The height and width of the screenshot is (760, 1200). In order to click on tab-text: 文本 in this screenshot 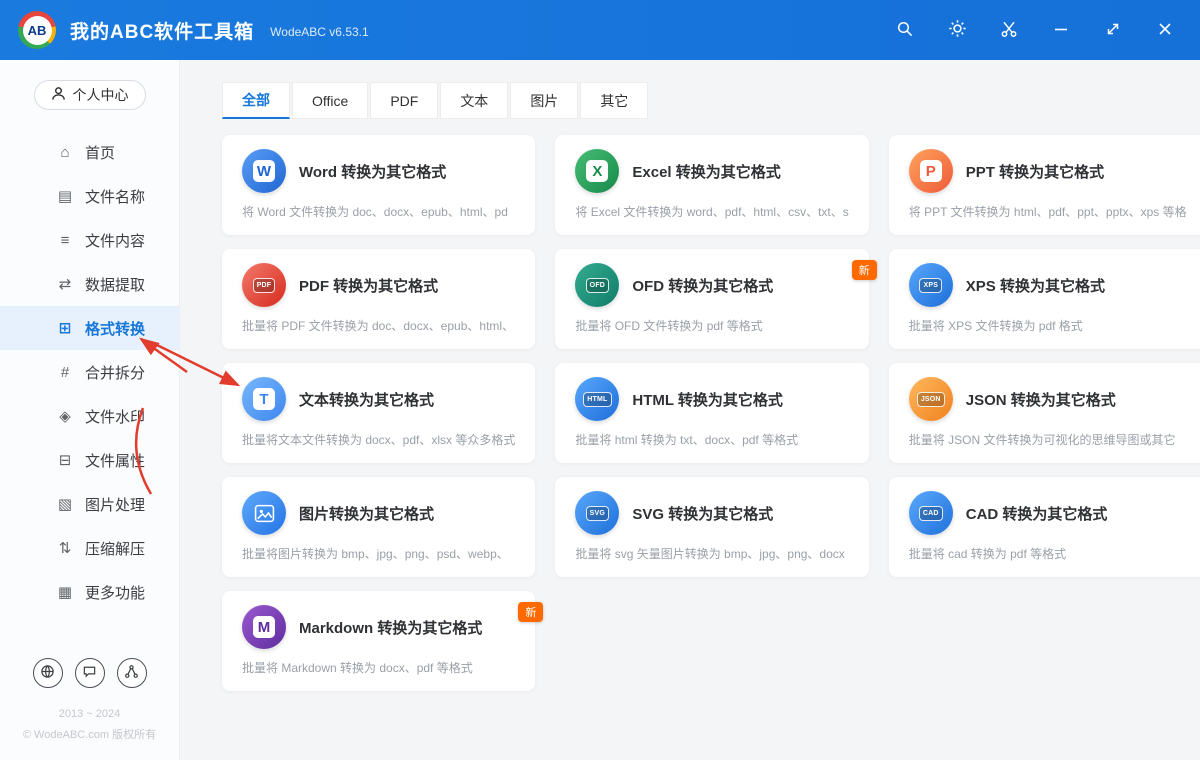, I will do `click(474, 100)`.